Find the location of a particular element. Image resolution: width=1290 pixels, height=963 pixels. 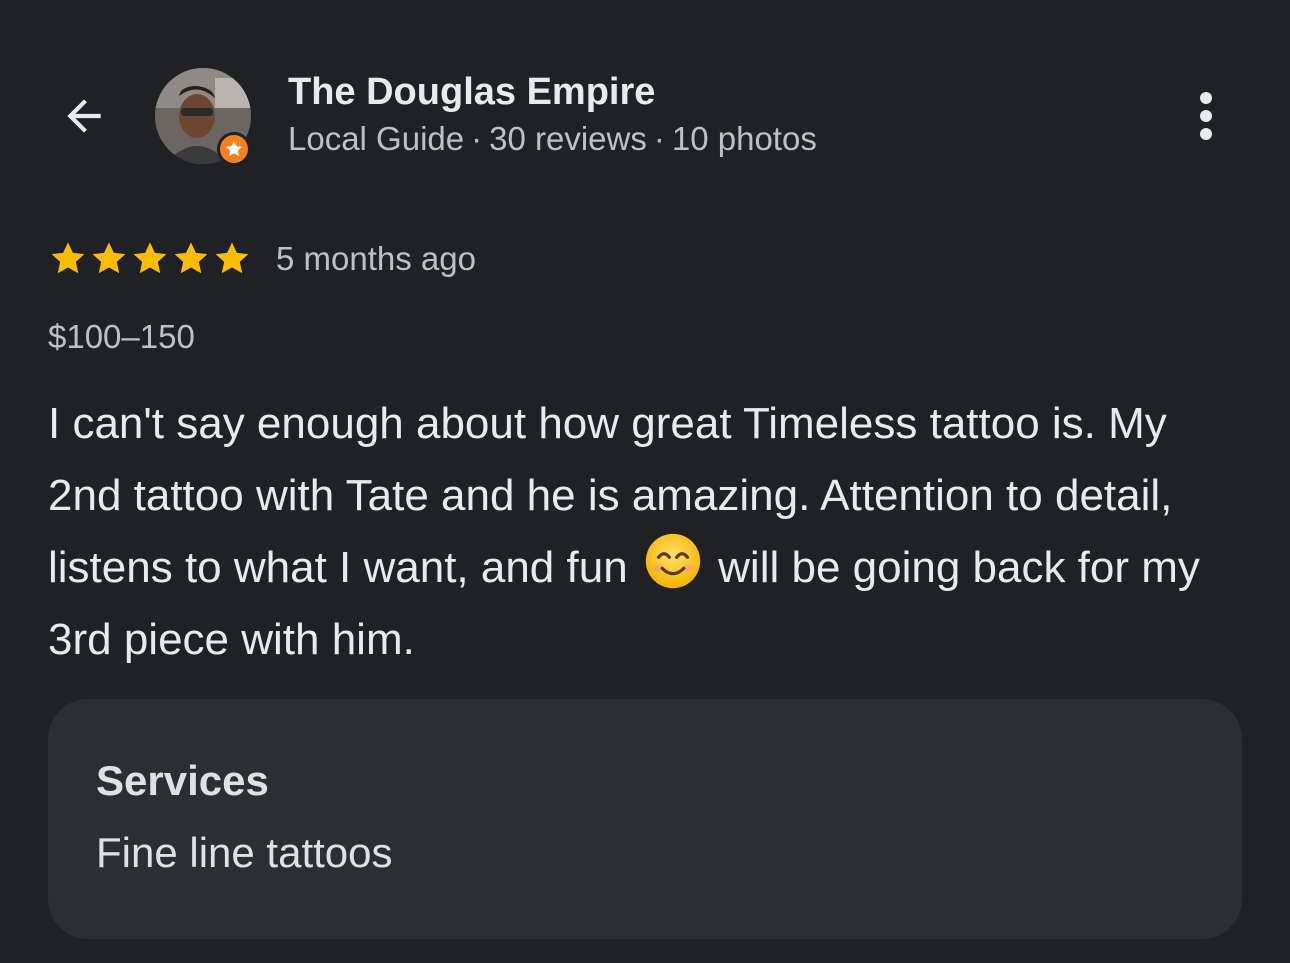

review-time: 5 months ago is located at coordinates (376, 258).